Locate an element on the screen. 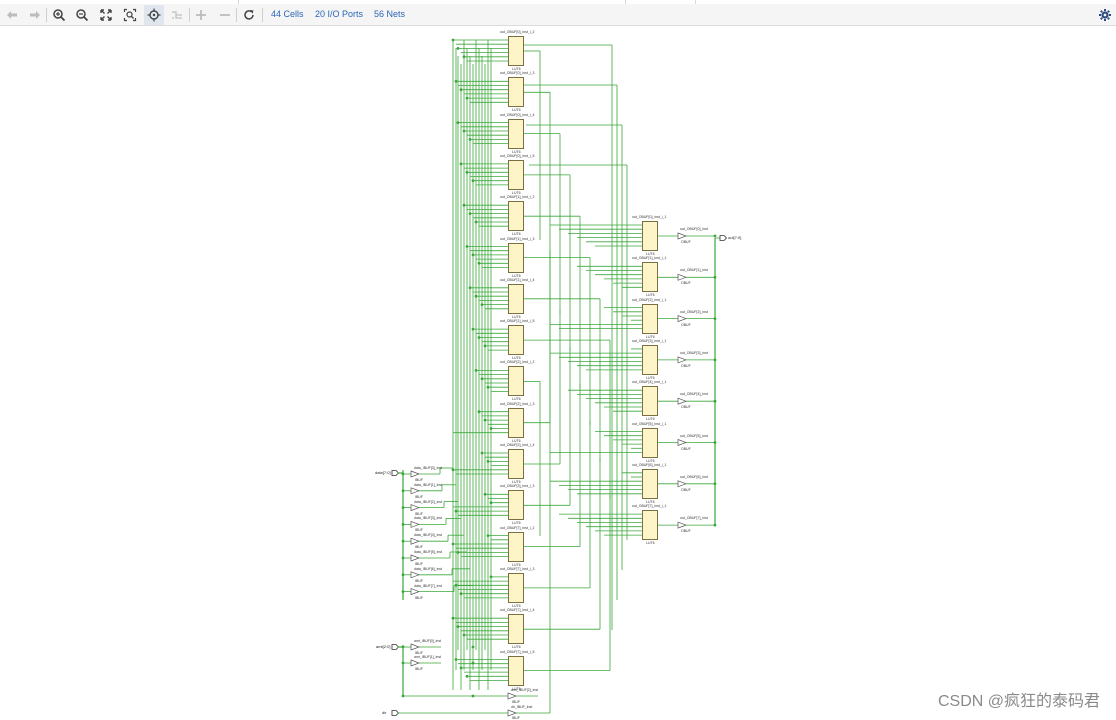  ibuf-name-label: data_IBUF[0]_inst is located at coordinates (428, 468).